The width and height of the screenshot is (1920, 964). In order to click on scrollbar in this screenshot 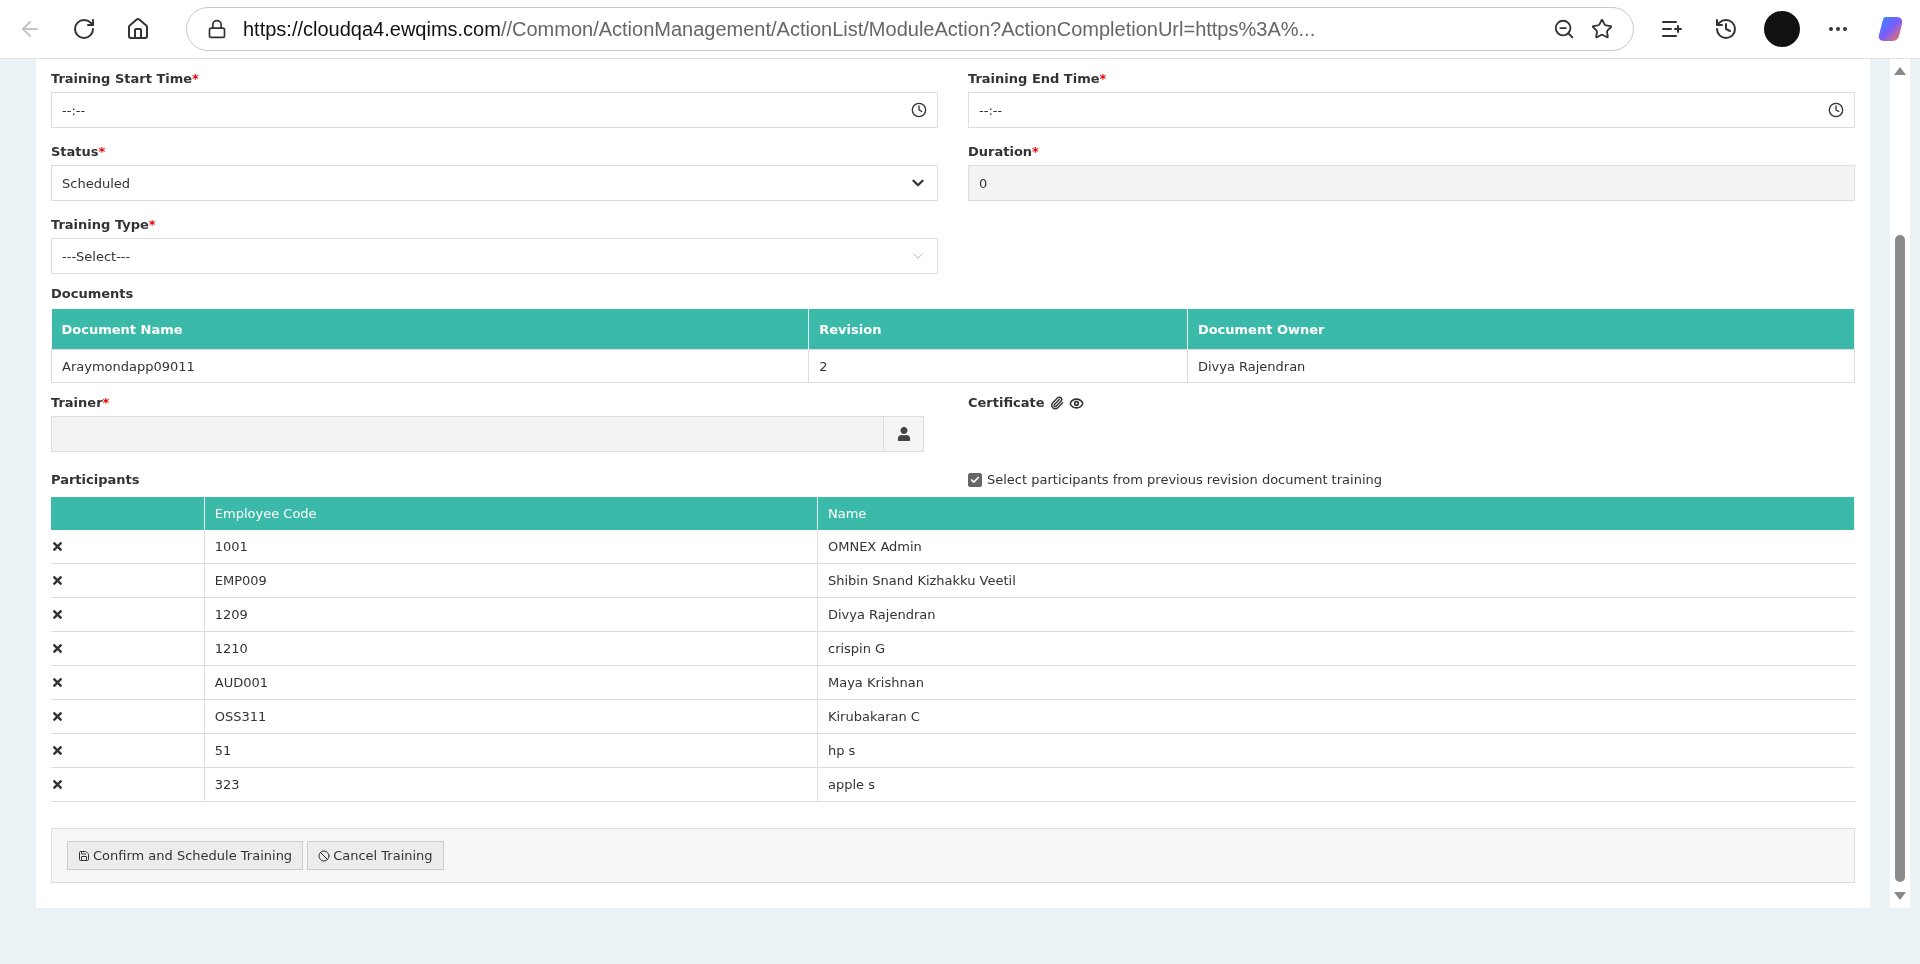, I will do `click(1900, 483)`.